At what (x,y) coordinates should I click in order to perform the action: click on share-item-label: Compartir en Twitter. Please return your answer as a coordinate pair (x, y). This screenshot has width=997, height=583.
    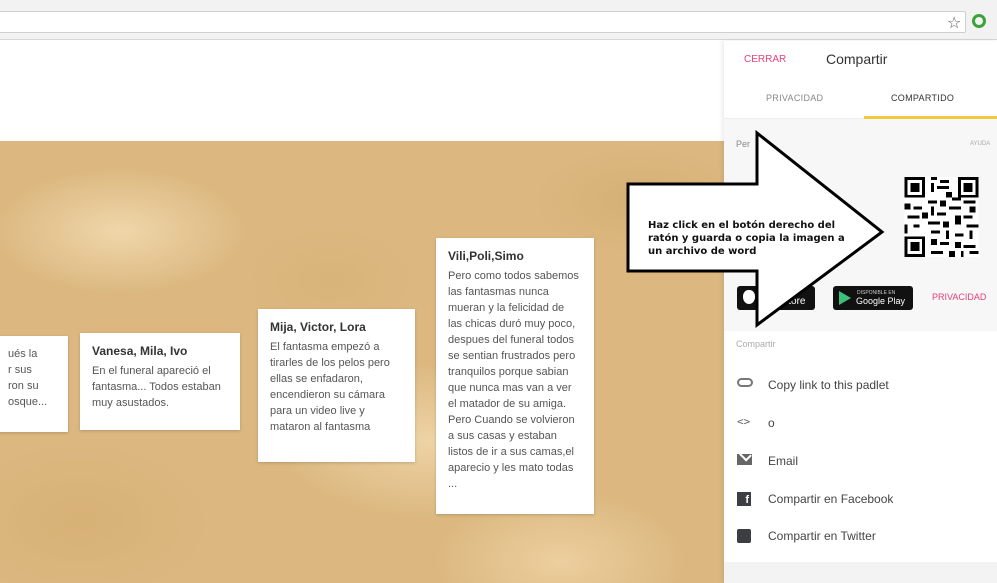
    Looking at the image, I should click on (822, 536).